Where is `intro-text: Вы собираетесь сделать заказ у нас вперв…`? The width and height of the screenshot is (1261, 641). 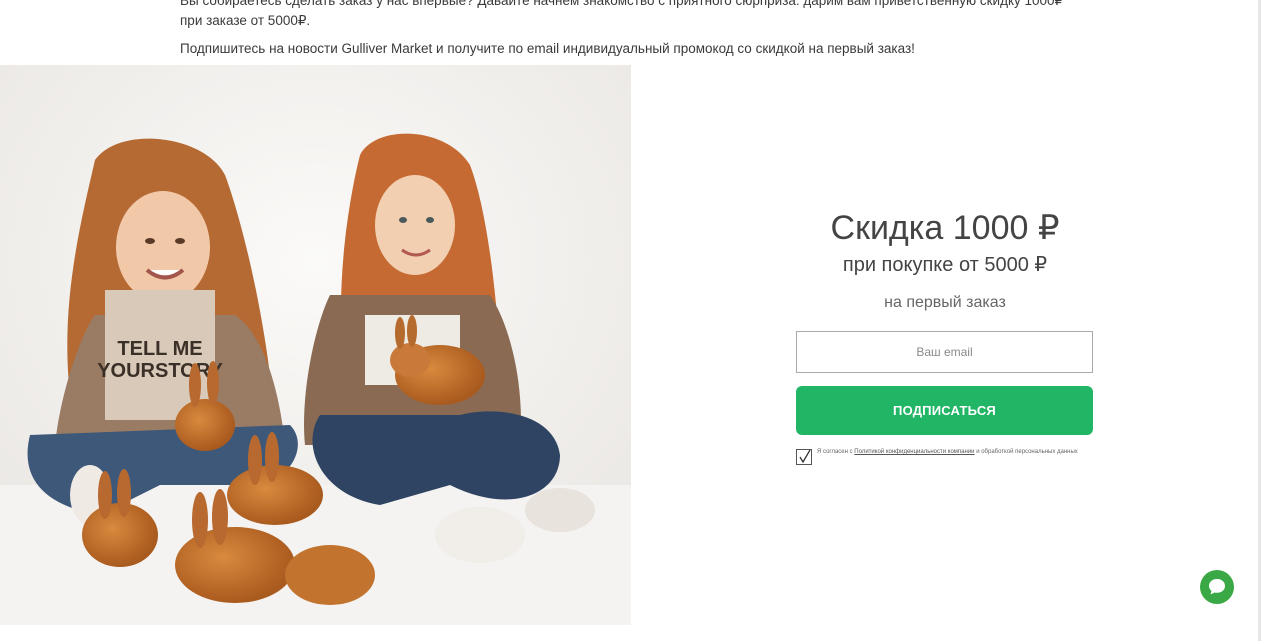 intro-text: Вы собираетесь сделать заказ у нас вперв… is located at coordinates (630, 29).